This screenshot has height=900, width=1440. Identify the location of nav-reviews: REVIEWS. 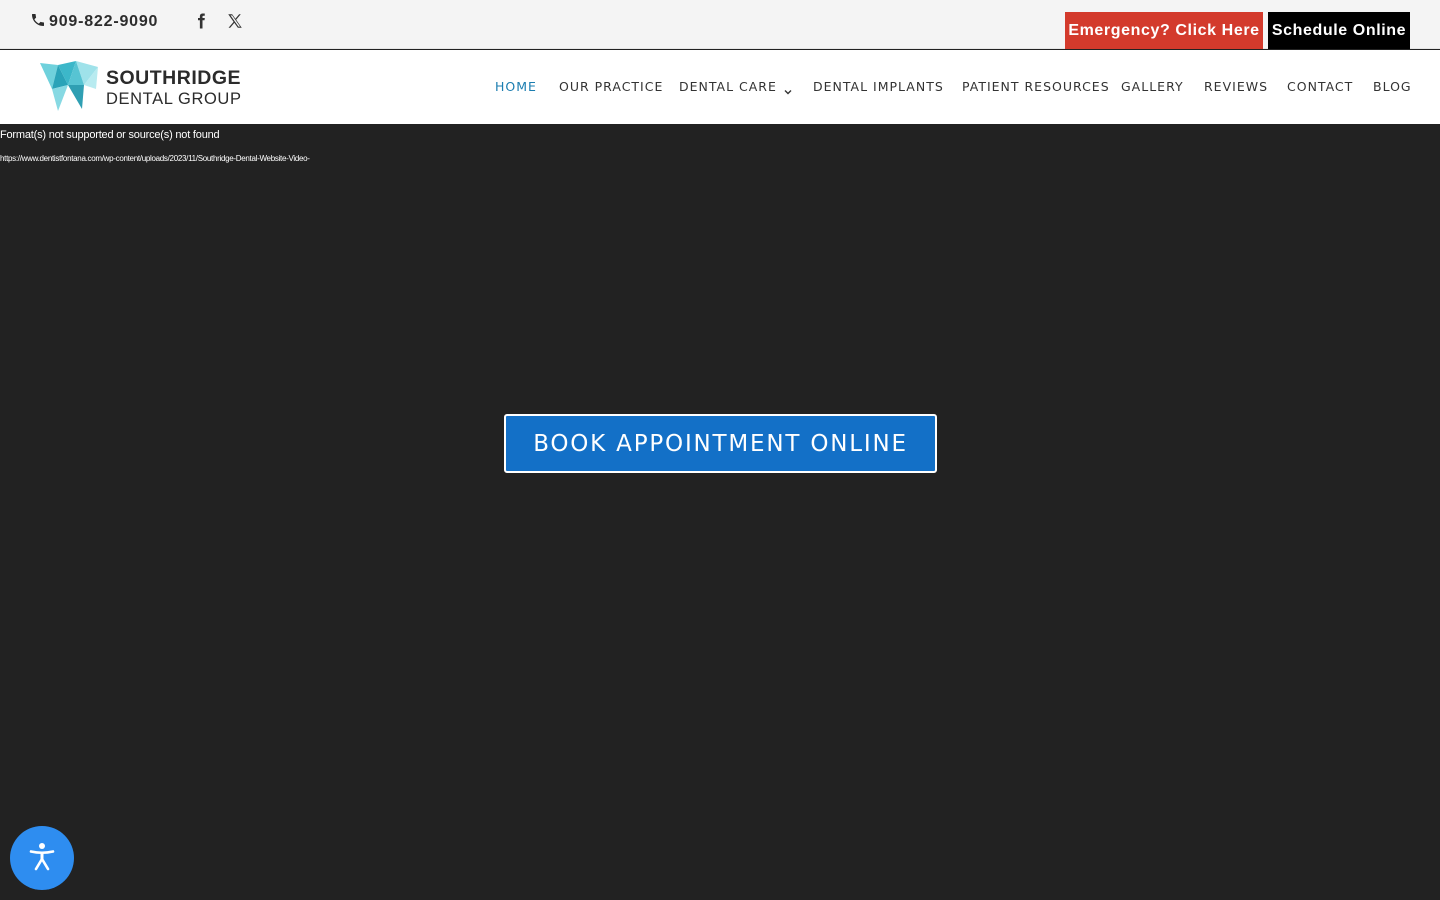
(1236, 87).